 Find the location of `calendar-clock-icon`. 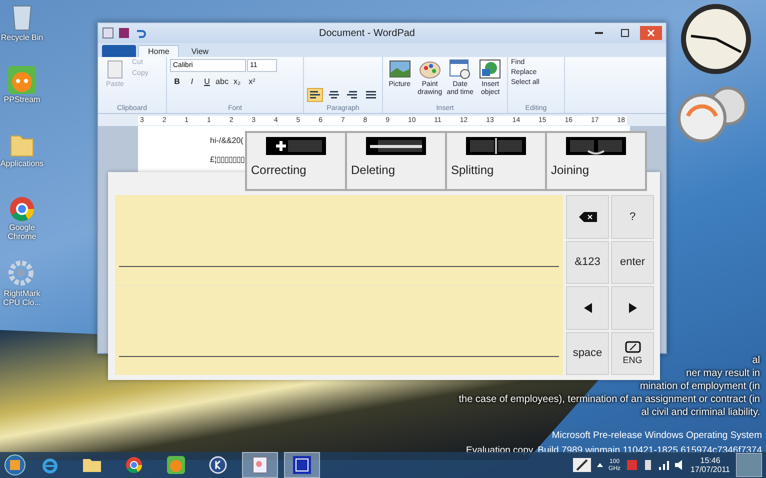

calendar-clock-icon is located at coordinates (460, 69).